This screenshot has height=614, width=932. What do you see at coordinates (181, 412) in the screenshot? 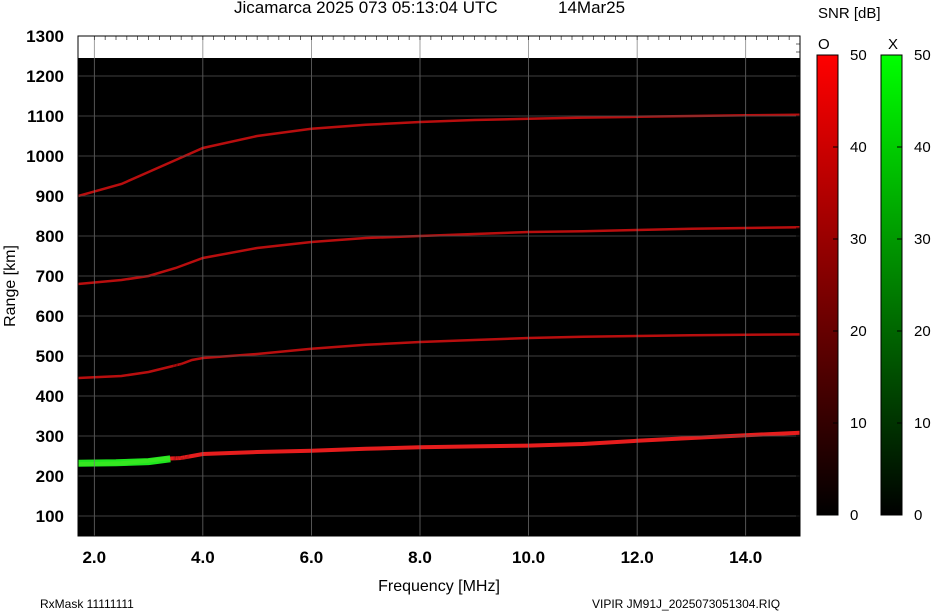
I see `x-mode-spread-column` at bounding box center [181, 412].